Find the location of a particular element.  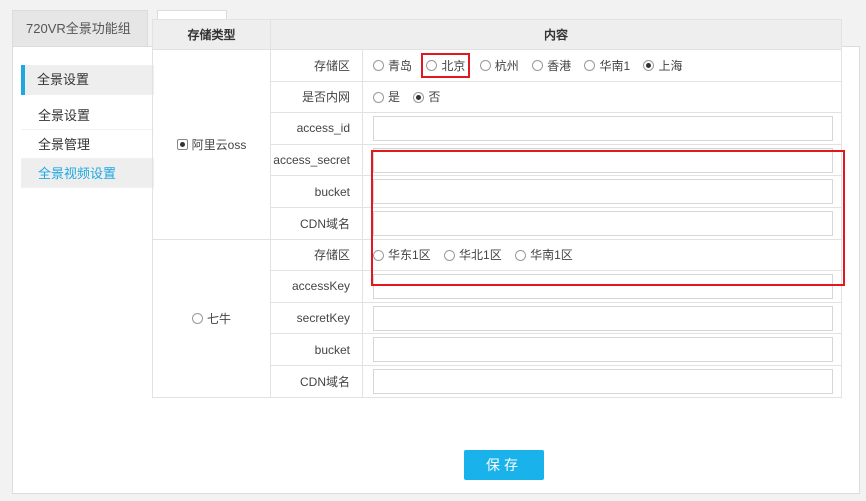

save-button: 保存 is located at coordinates (504, 465).